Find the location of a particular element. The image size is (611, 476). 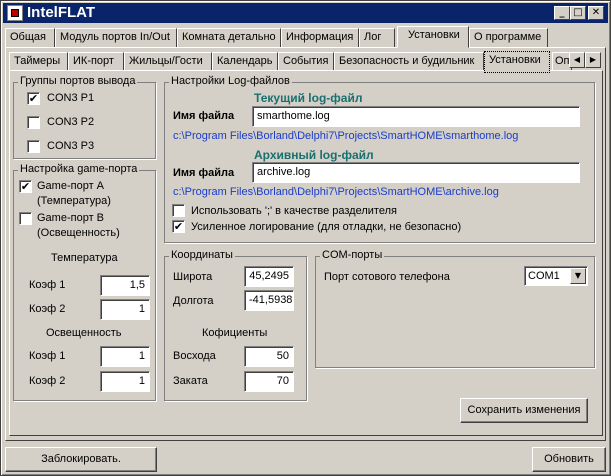

game-port-b-label: Game-порт B is located at coordinates (70, 218).